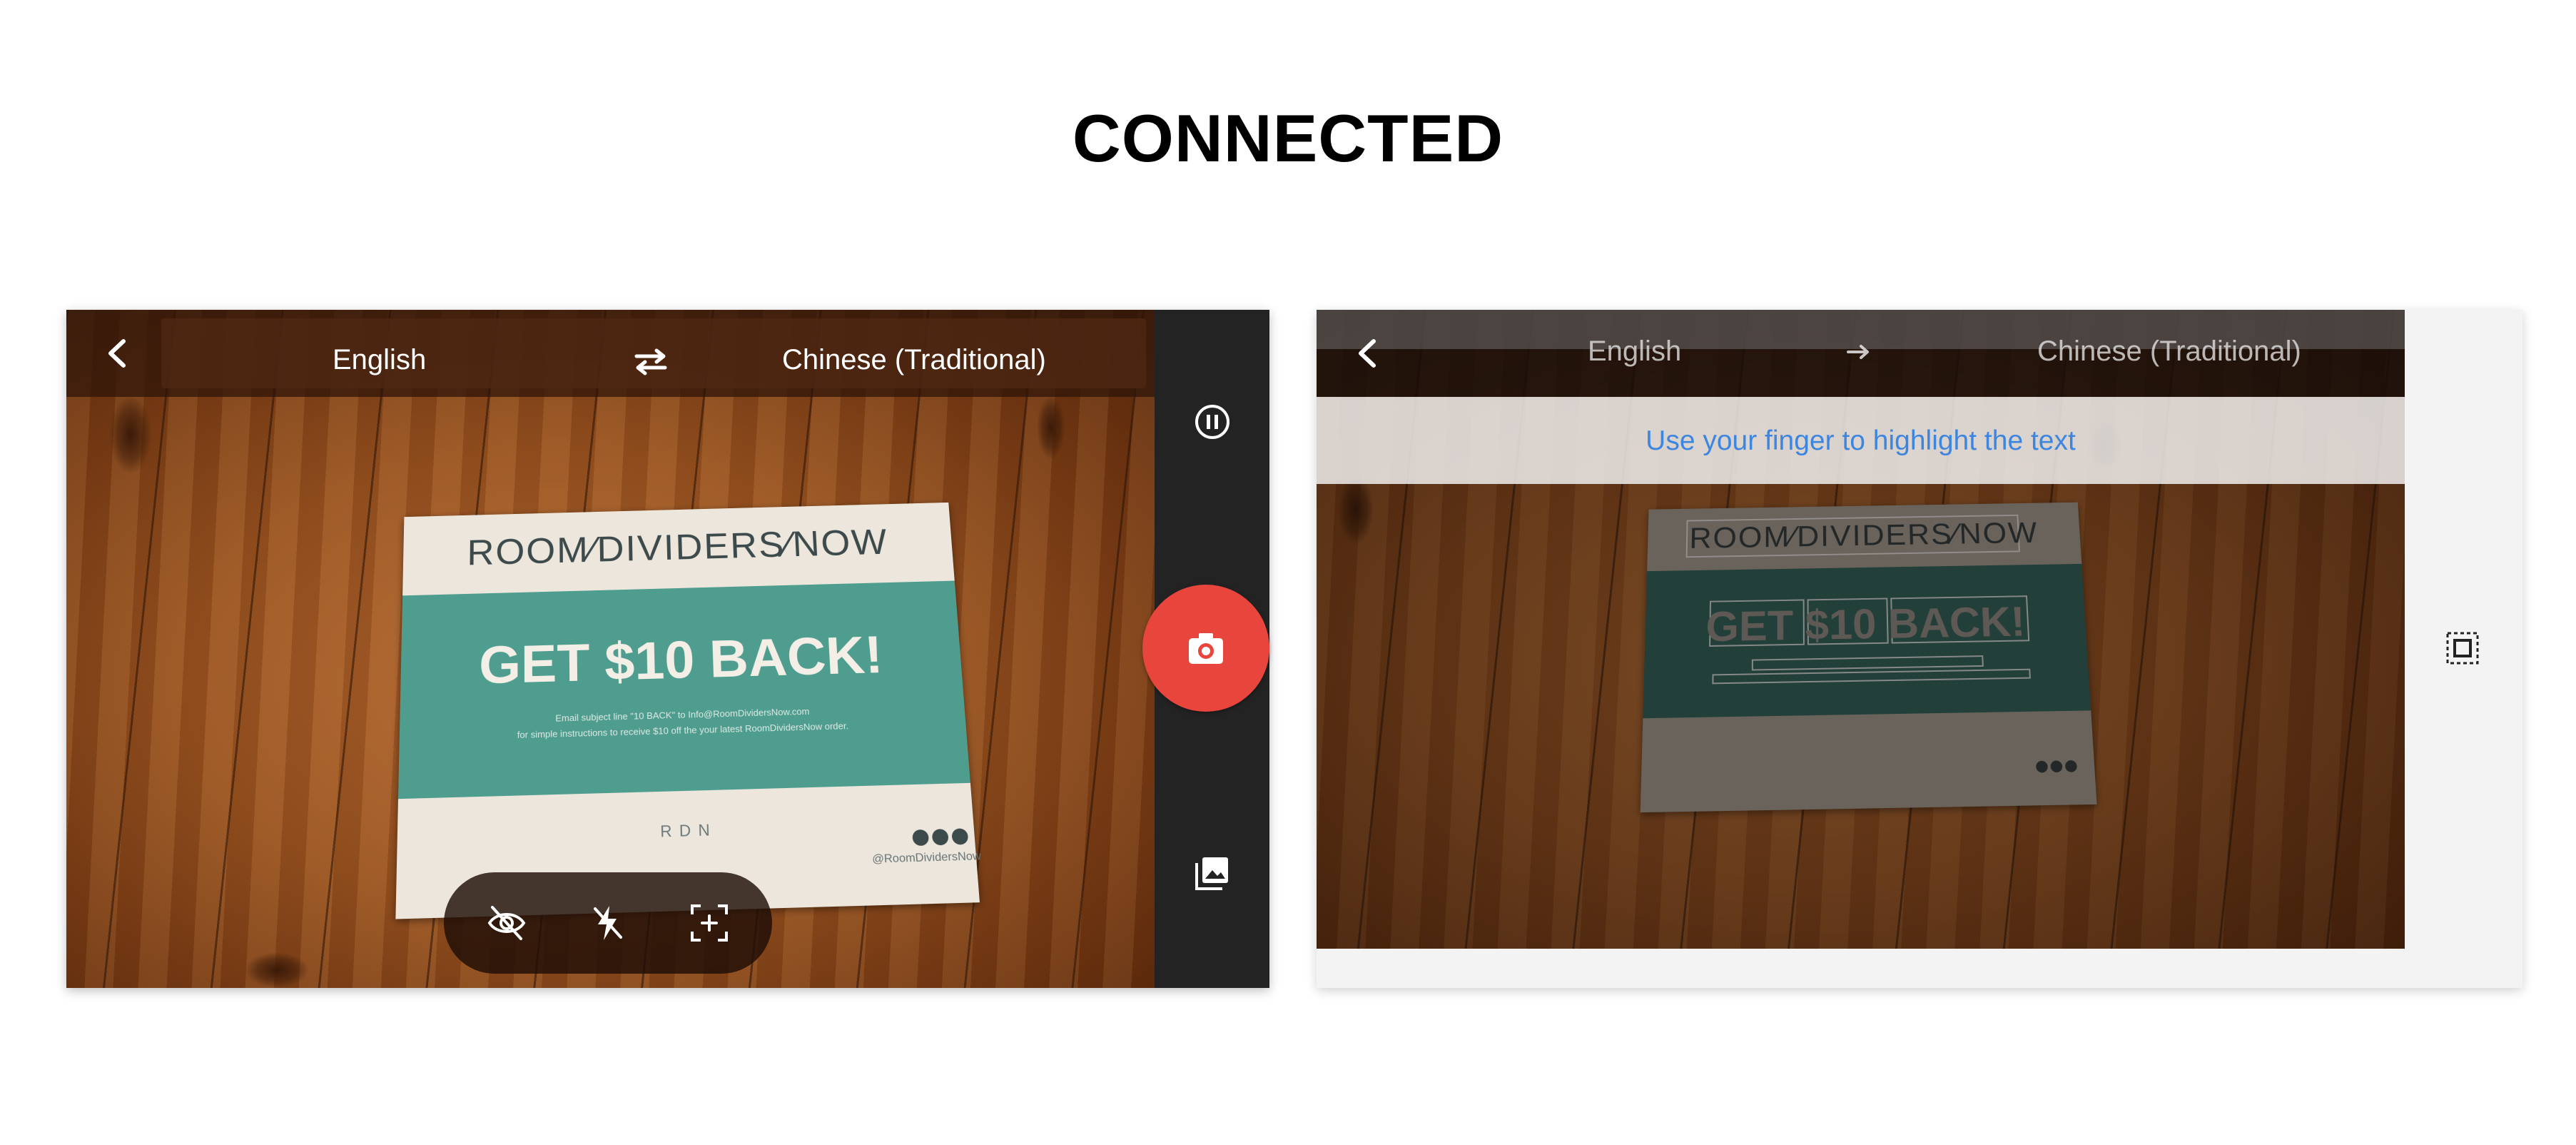  What do you see at coordinates (709, 923) in the screenshot?
I see `scan-add-icon` at bounding box center [709, 923].